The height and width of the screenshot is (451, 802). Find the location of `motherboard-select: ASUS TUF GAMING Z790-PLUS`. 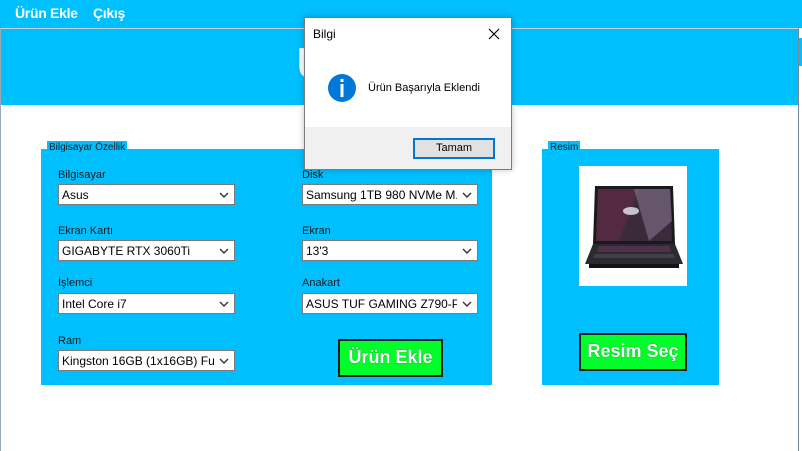

motherboard-select: ASUS TUF GAMING Z790-PLUS is located at coordinates (390, 303).